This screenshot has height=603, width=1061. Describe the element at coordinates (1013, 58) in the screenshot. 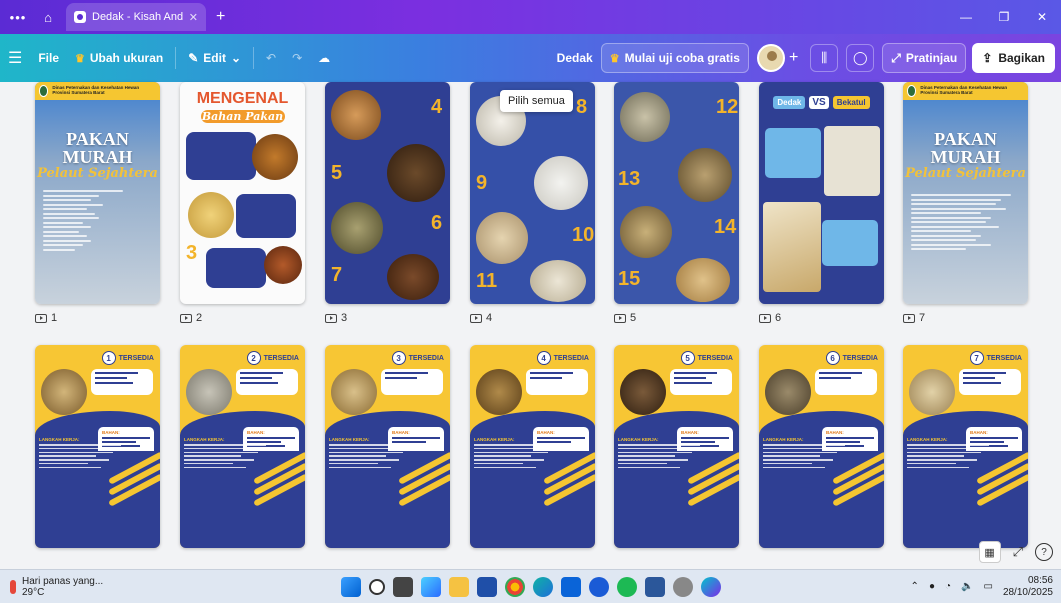

I see `share-button: ⇪ Bagikan` at that location.